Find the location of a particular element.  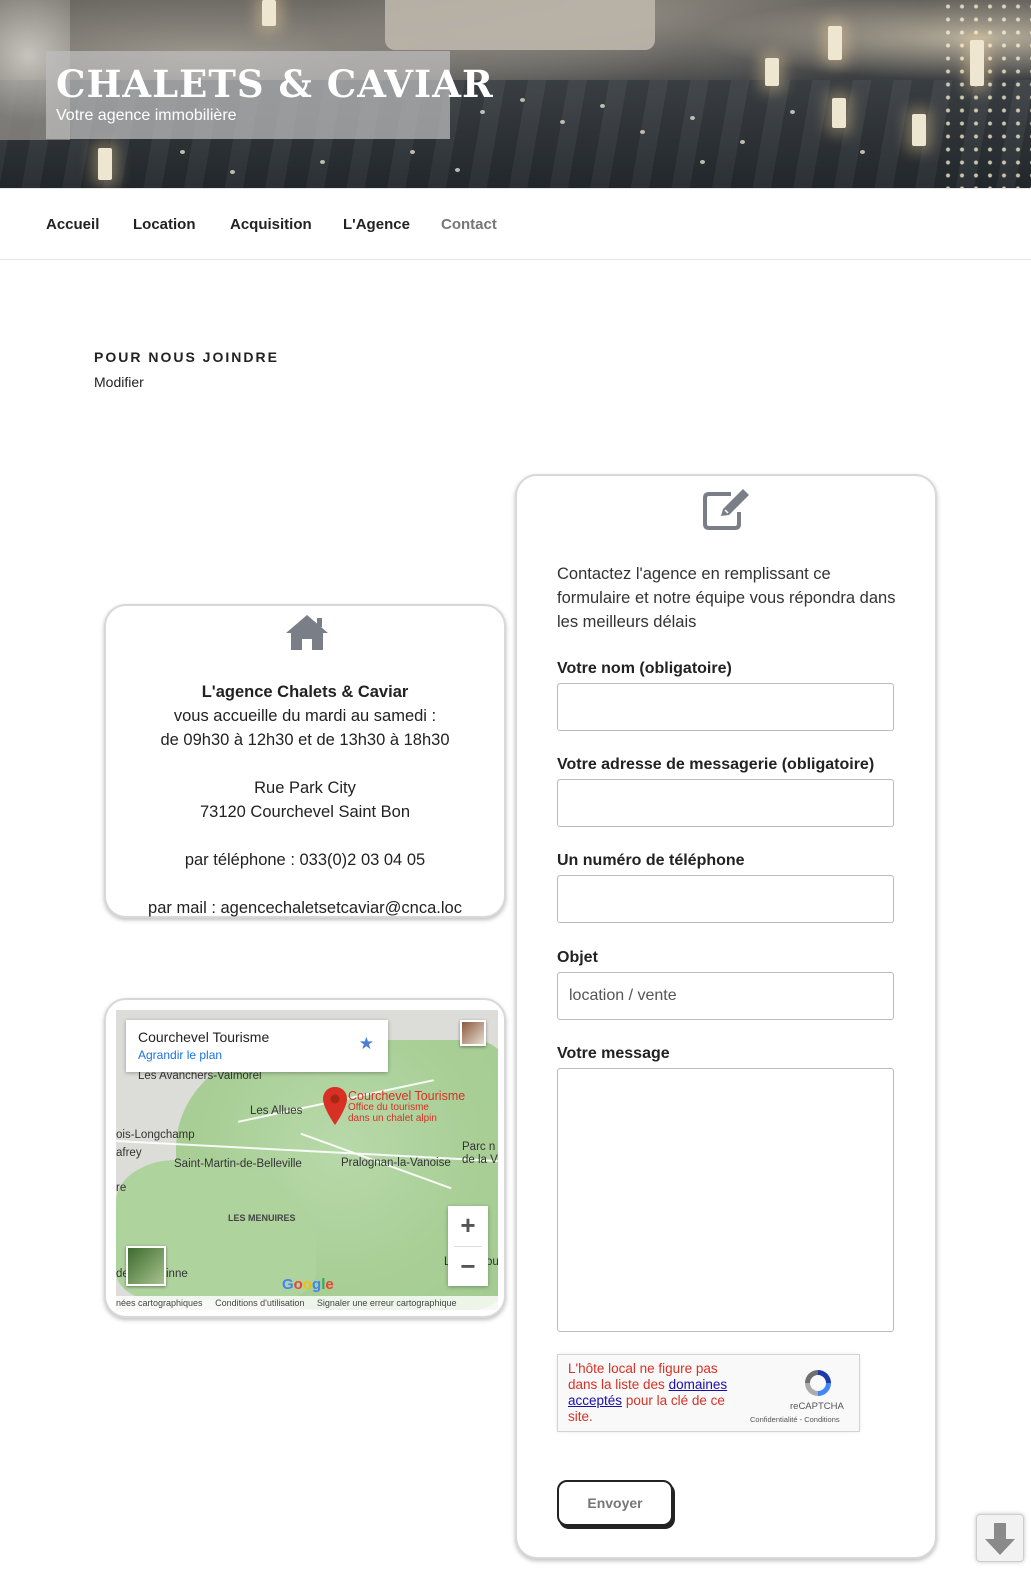

street-view-thumbnail is located at coordinates (473, 1033).